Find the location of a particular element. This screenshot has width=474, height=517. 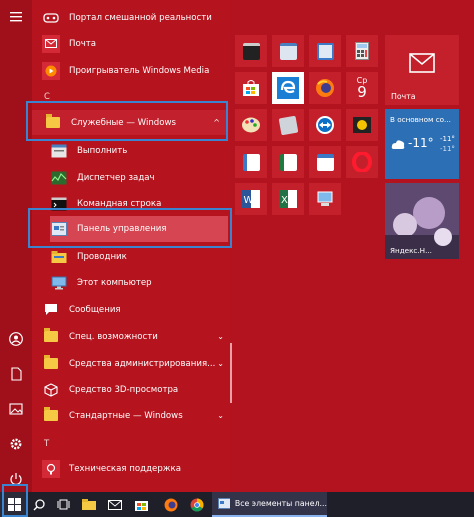

app-windows-media-player: Проигрыватель Windows Media is located at coordinates (135, 70).